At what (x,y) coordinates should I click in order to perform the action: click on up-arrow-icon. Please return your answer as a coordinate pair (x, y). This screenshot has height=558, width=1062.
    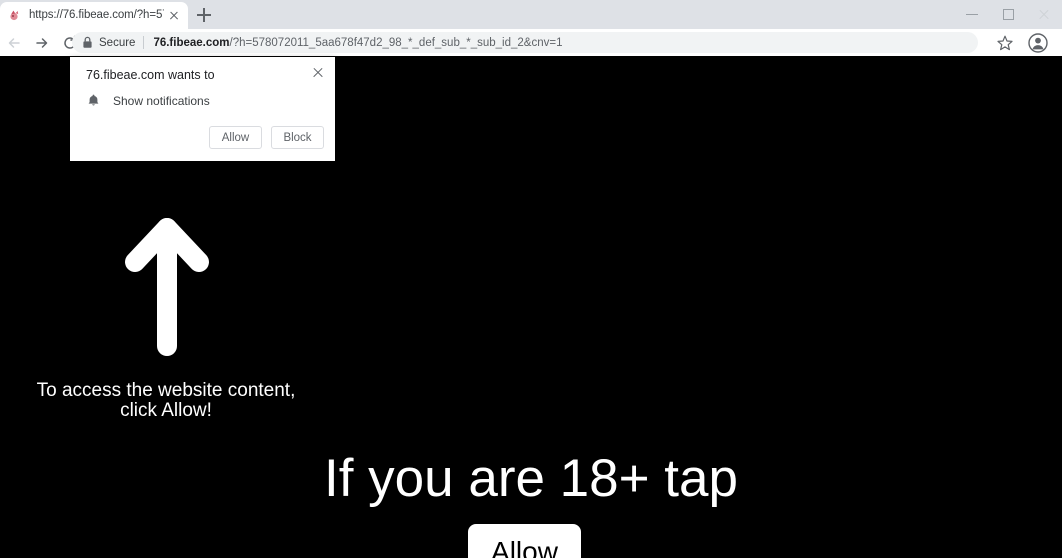
    Looking at the image, I should click on (167, 285).